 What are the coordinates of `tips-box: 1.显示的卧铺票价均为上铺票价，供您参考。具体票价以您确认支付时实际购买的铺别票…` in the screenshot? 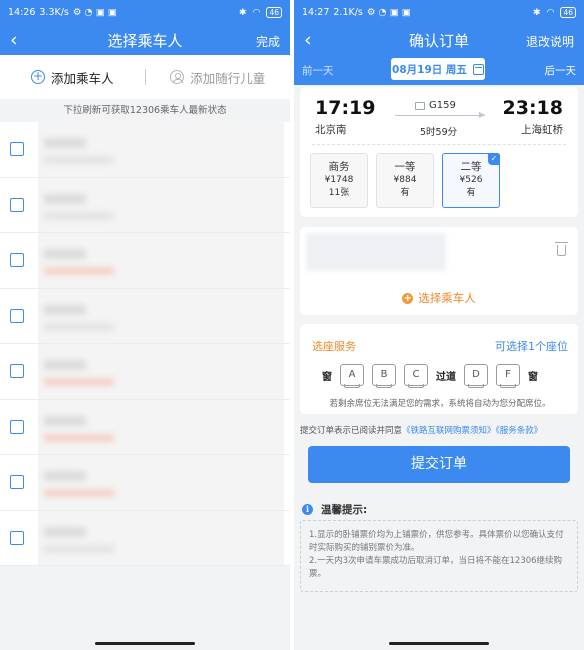 It's located at (439, 556).